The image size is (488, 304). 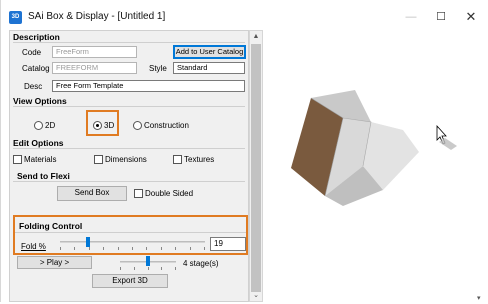 What do you see at coordinates (33, 246) in the screenshot?
I see `fold-percent-label: Fold %` at bounding box center [33, 246].